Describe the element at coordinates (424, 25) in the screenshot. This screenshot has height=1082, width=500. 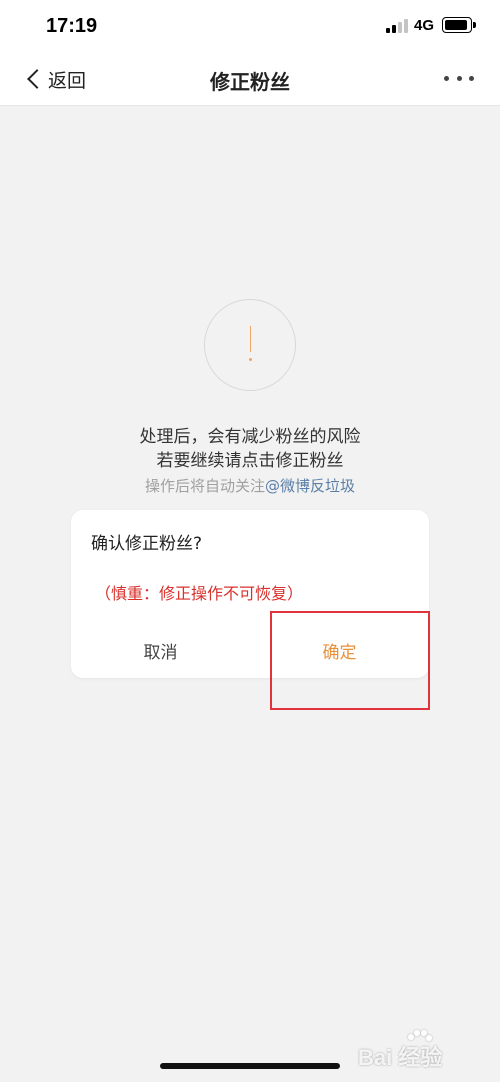
I see `network-label: 4G` at that location.